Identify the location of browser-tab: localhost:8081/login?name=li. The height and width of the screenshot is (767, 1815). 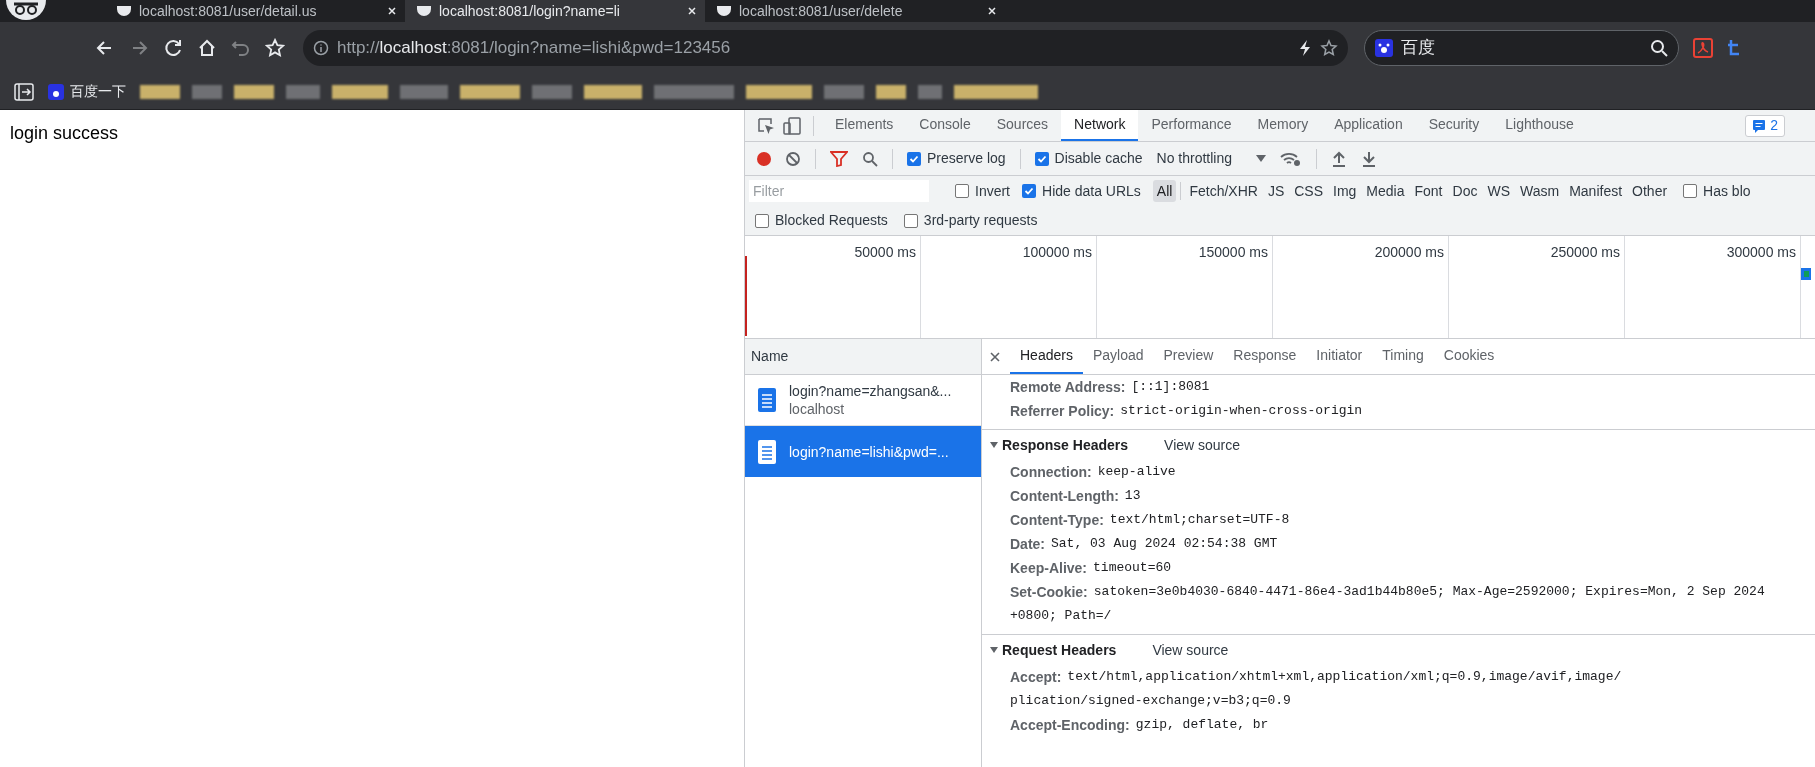
(555, 11).